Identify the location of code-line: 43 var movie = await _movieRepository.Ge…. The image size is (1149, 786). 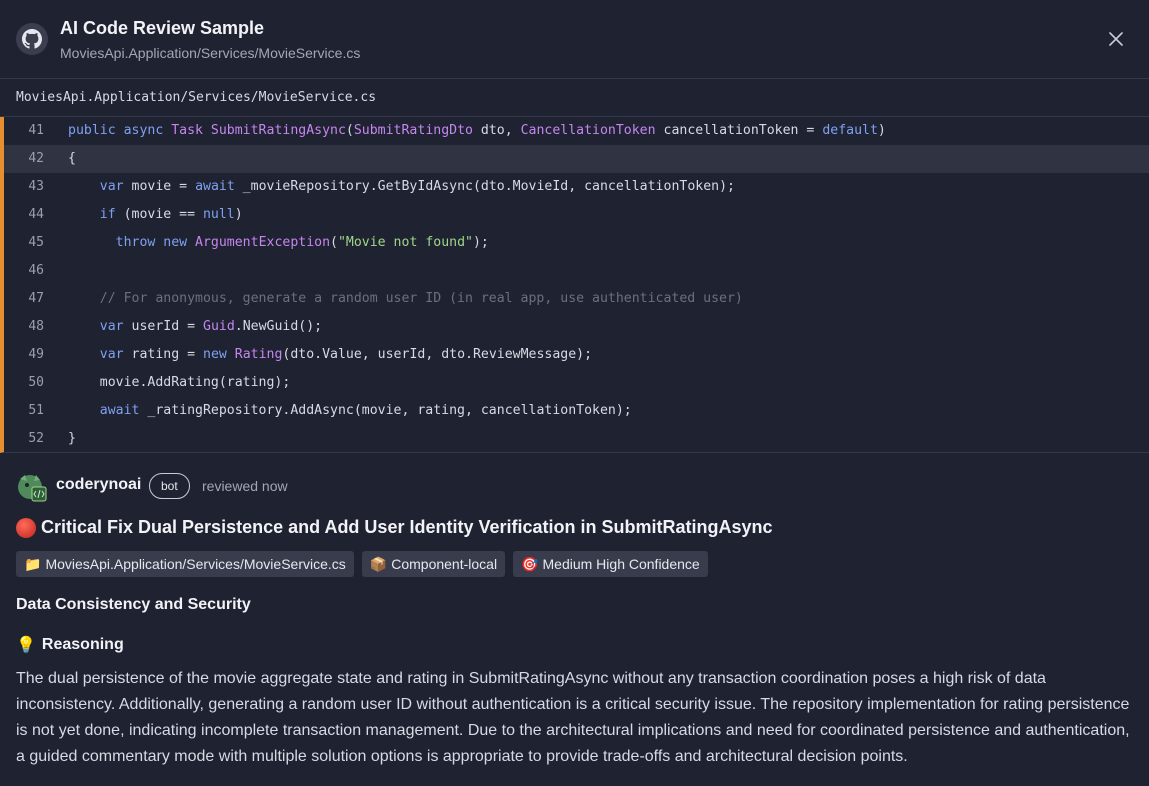
(576, 187).